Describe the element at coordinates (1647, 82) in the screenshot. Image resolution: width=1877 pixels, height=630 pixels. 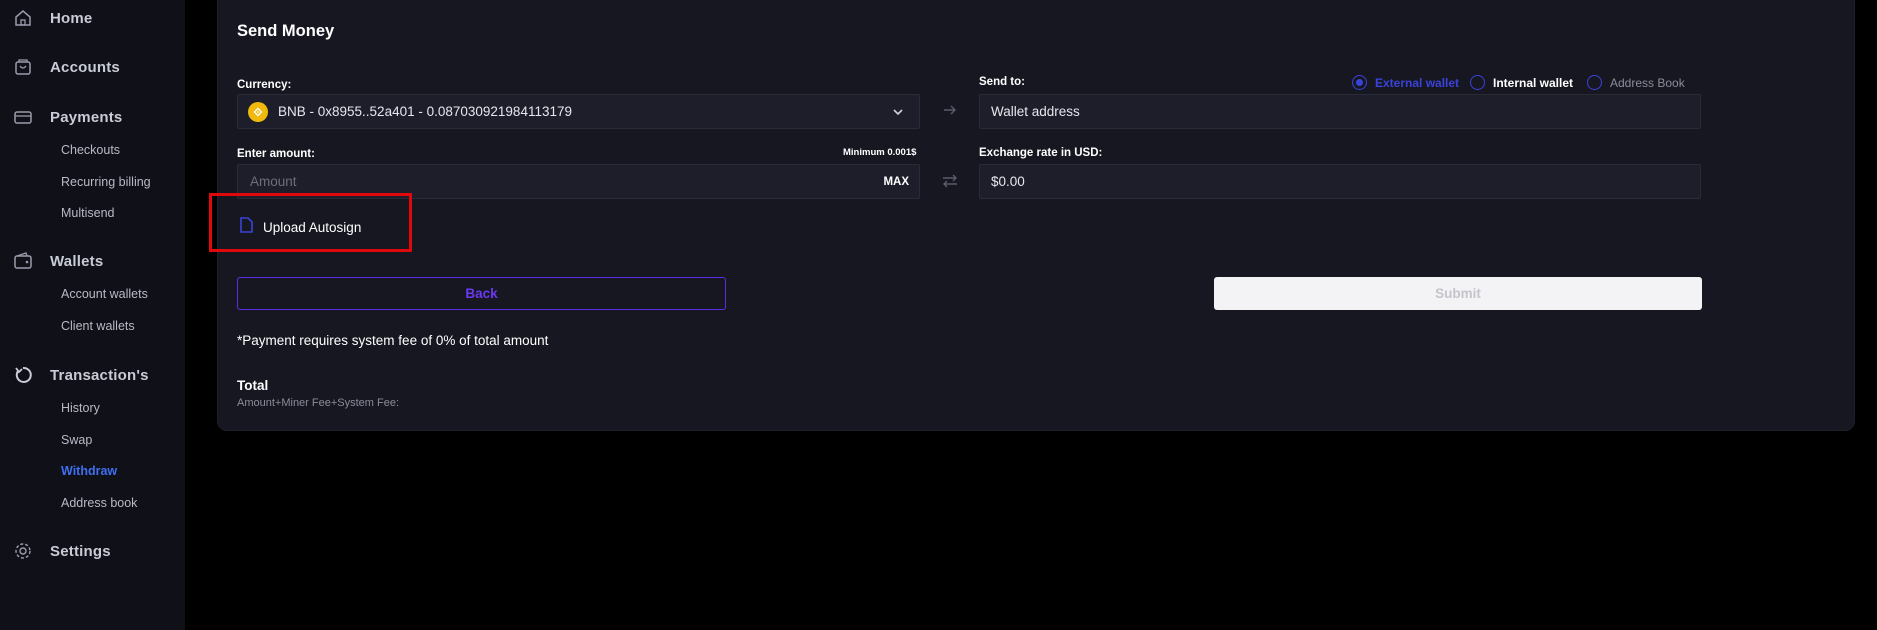
I see `radio-label: Address Book` at that location.